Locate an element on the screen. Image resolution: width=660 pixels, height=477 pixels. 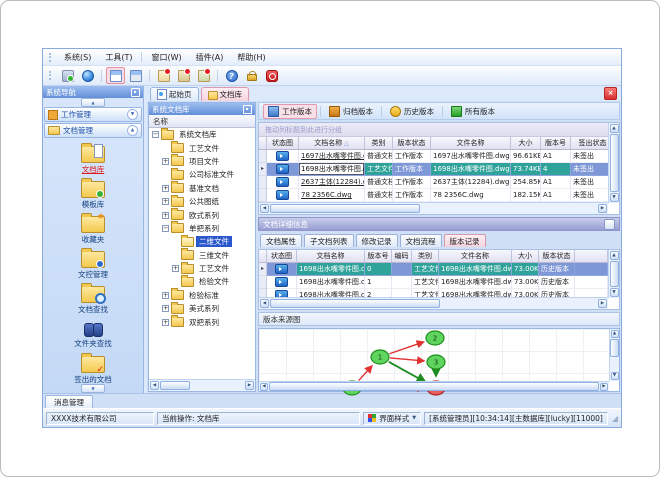
tree-collapse-icon: − is located at coordinates (155, 135).